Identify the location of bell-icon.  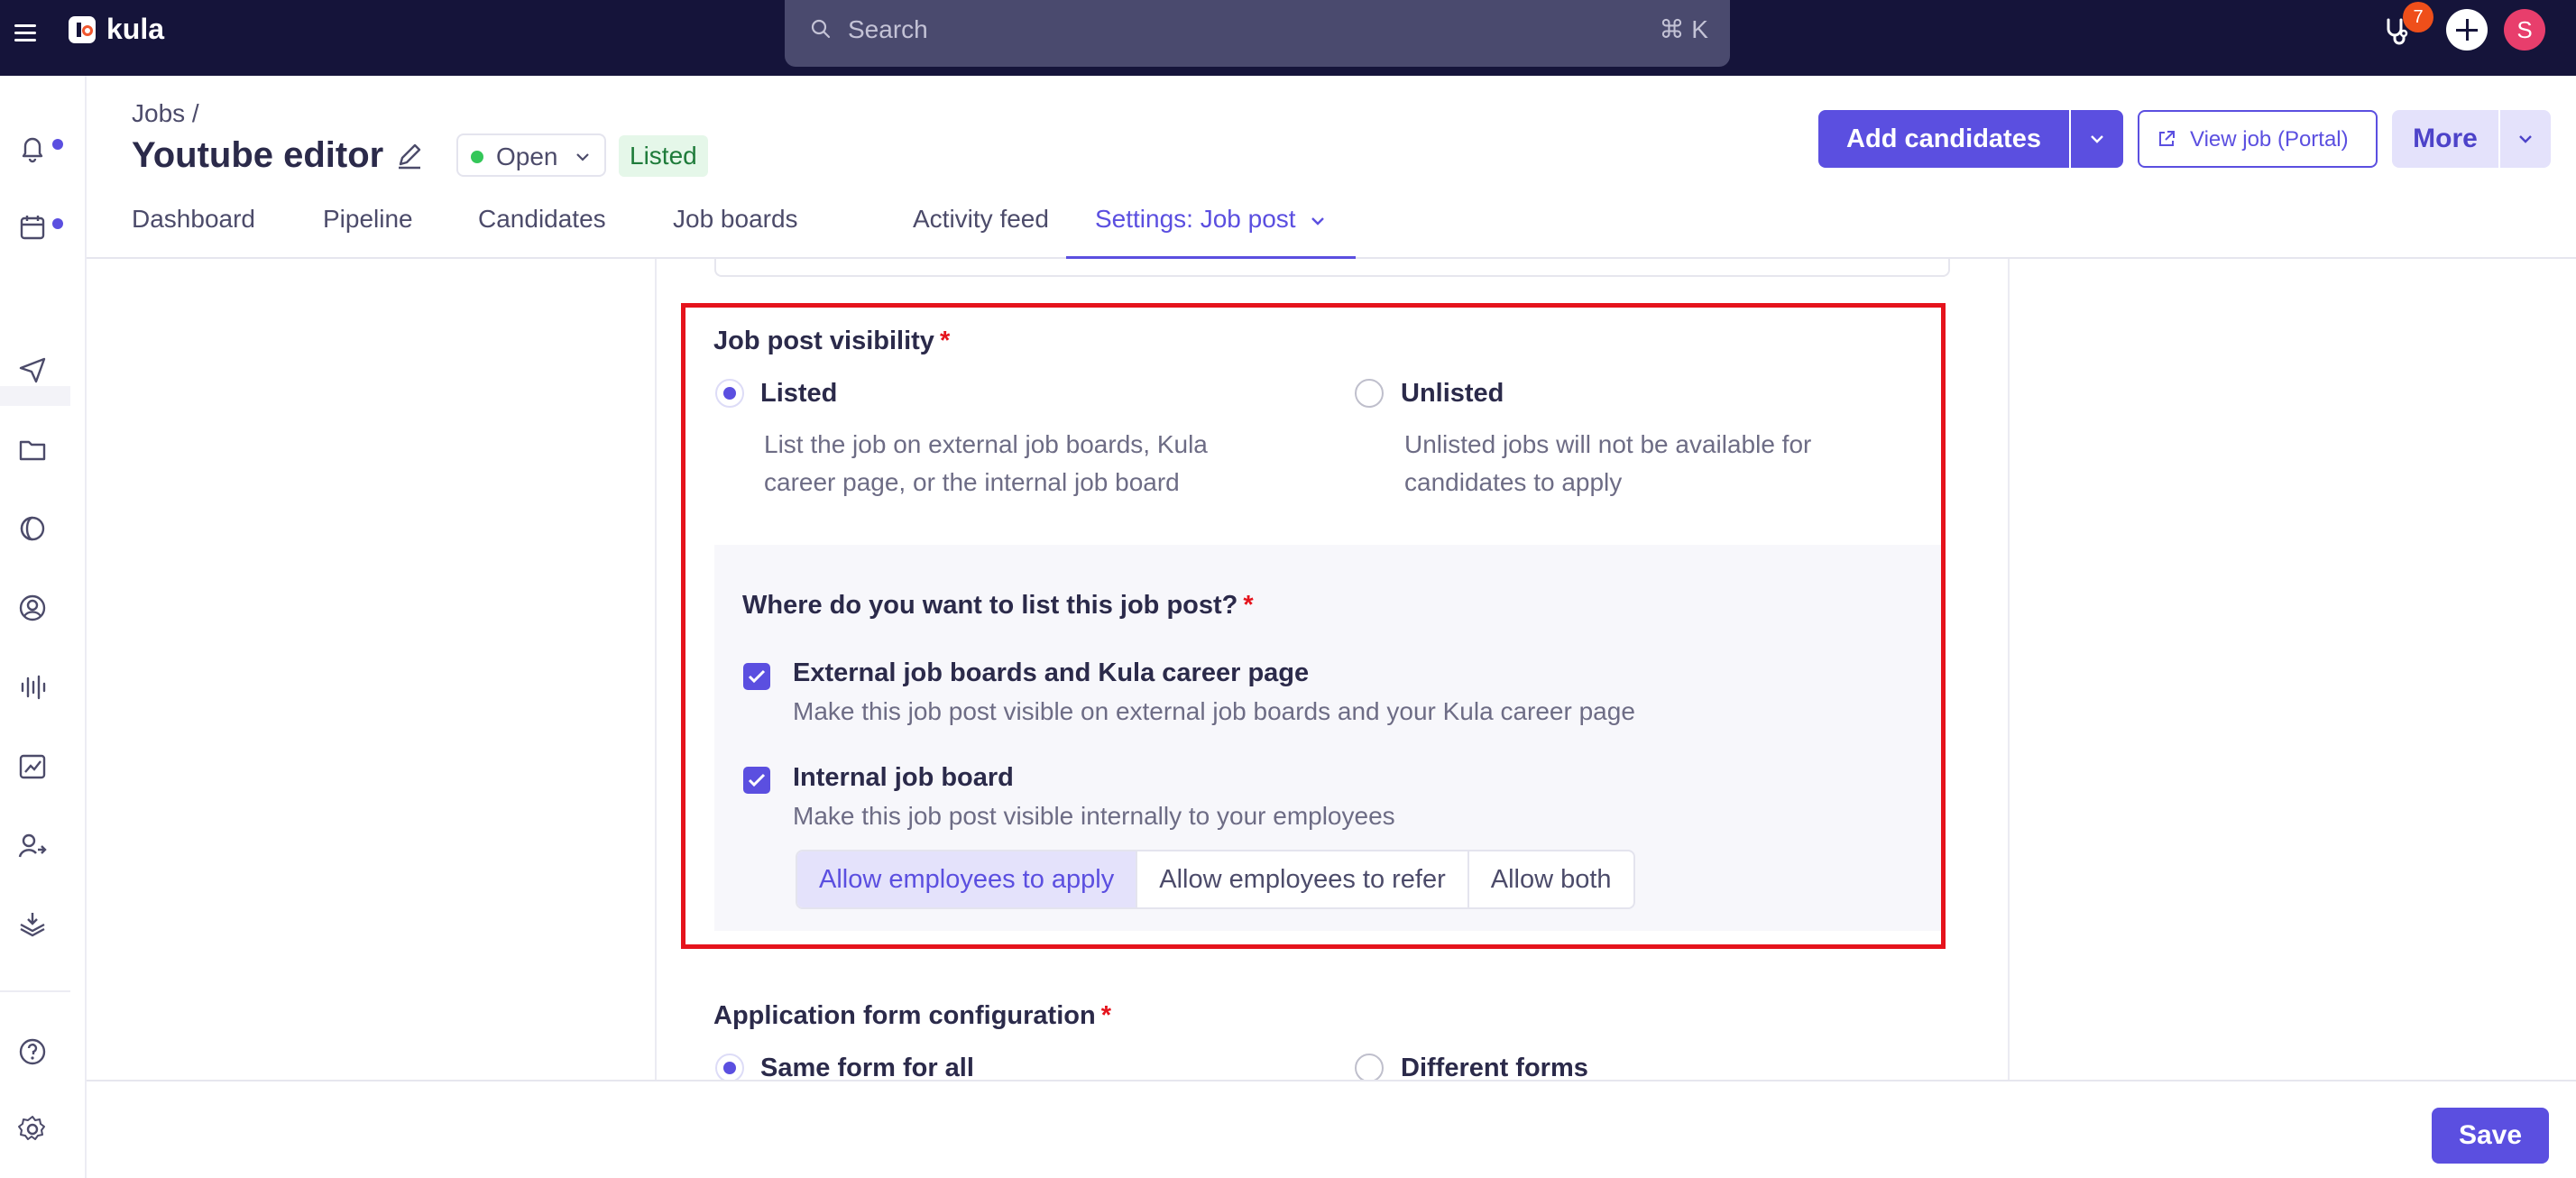
(32, 148).